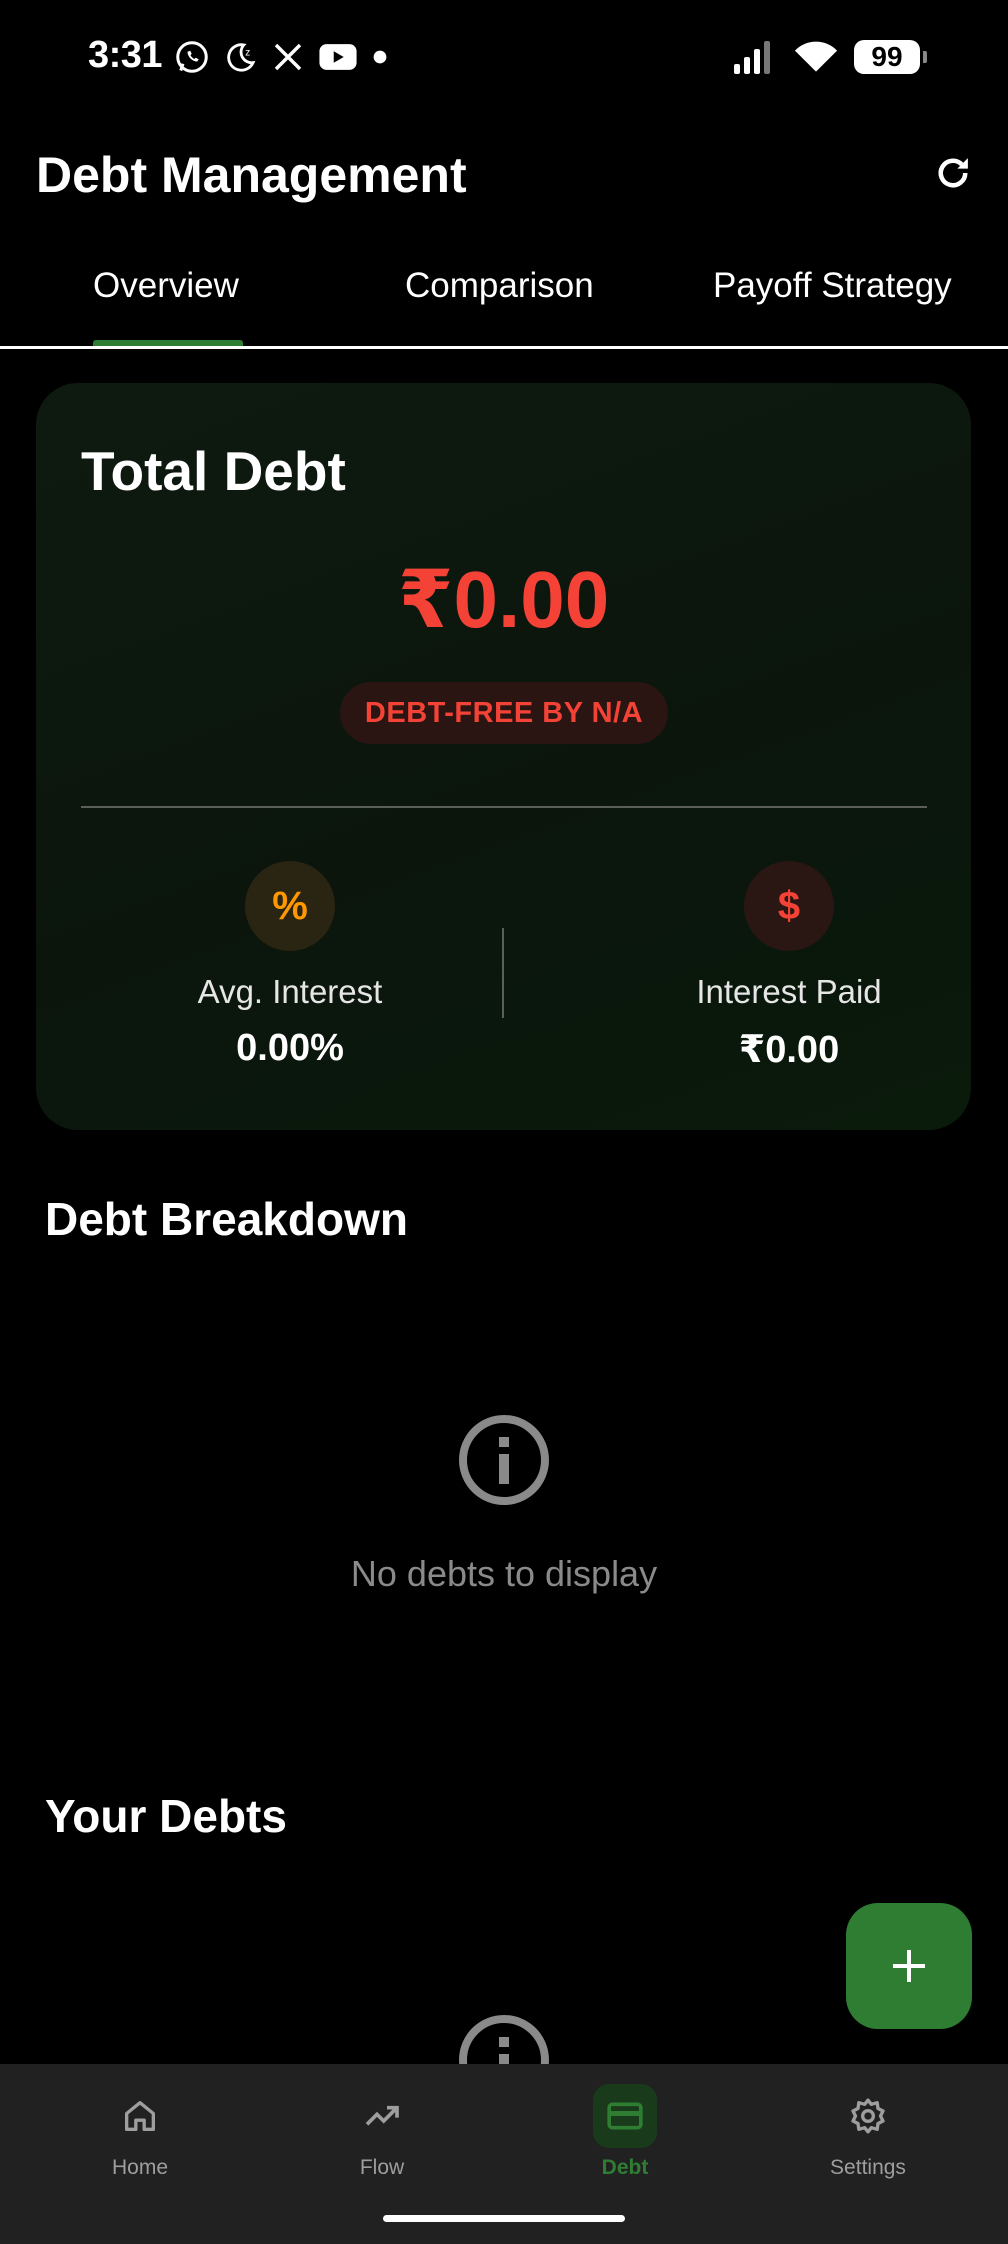 This screenshot has width=1008, height=2244. What do you see at coordinates (380, 57) in the screenshot?
I see `dot-icon` at bounding box center [380, 57].